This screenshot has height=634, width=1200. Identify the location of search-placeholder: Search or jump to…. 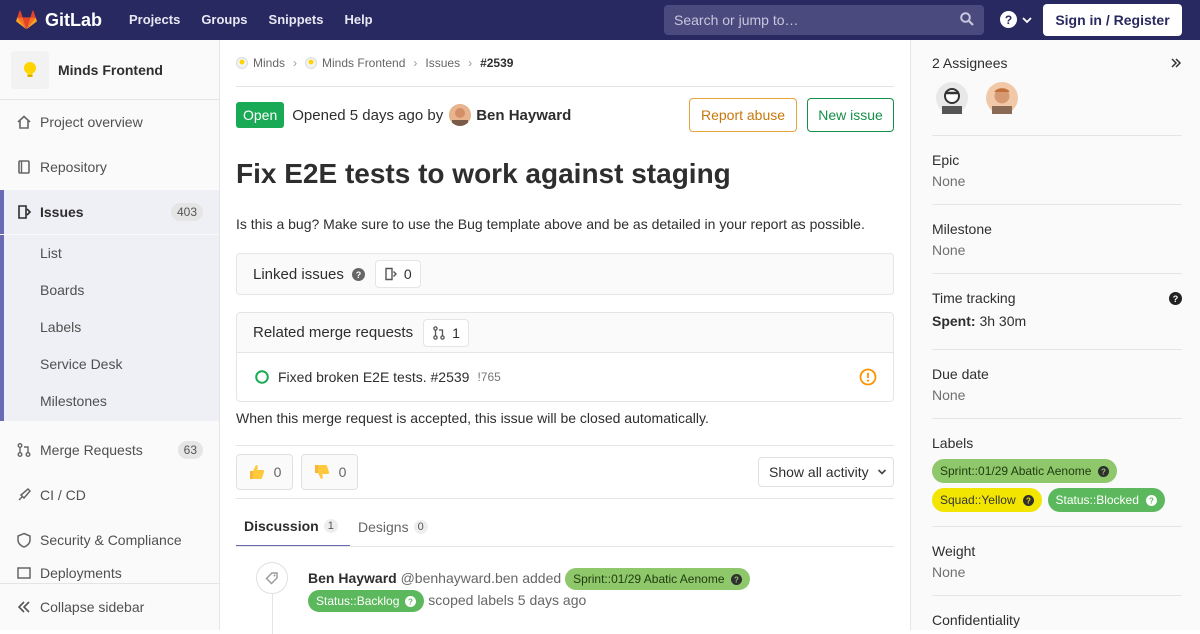
(736, 20).